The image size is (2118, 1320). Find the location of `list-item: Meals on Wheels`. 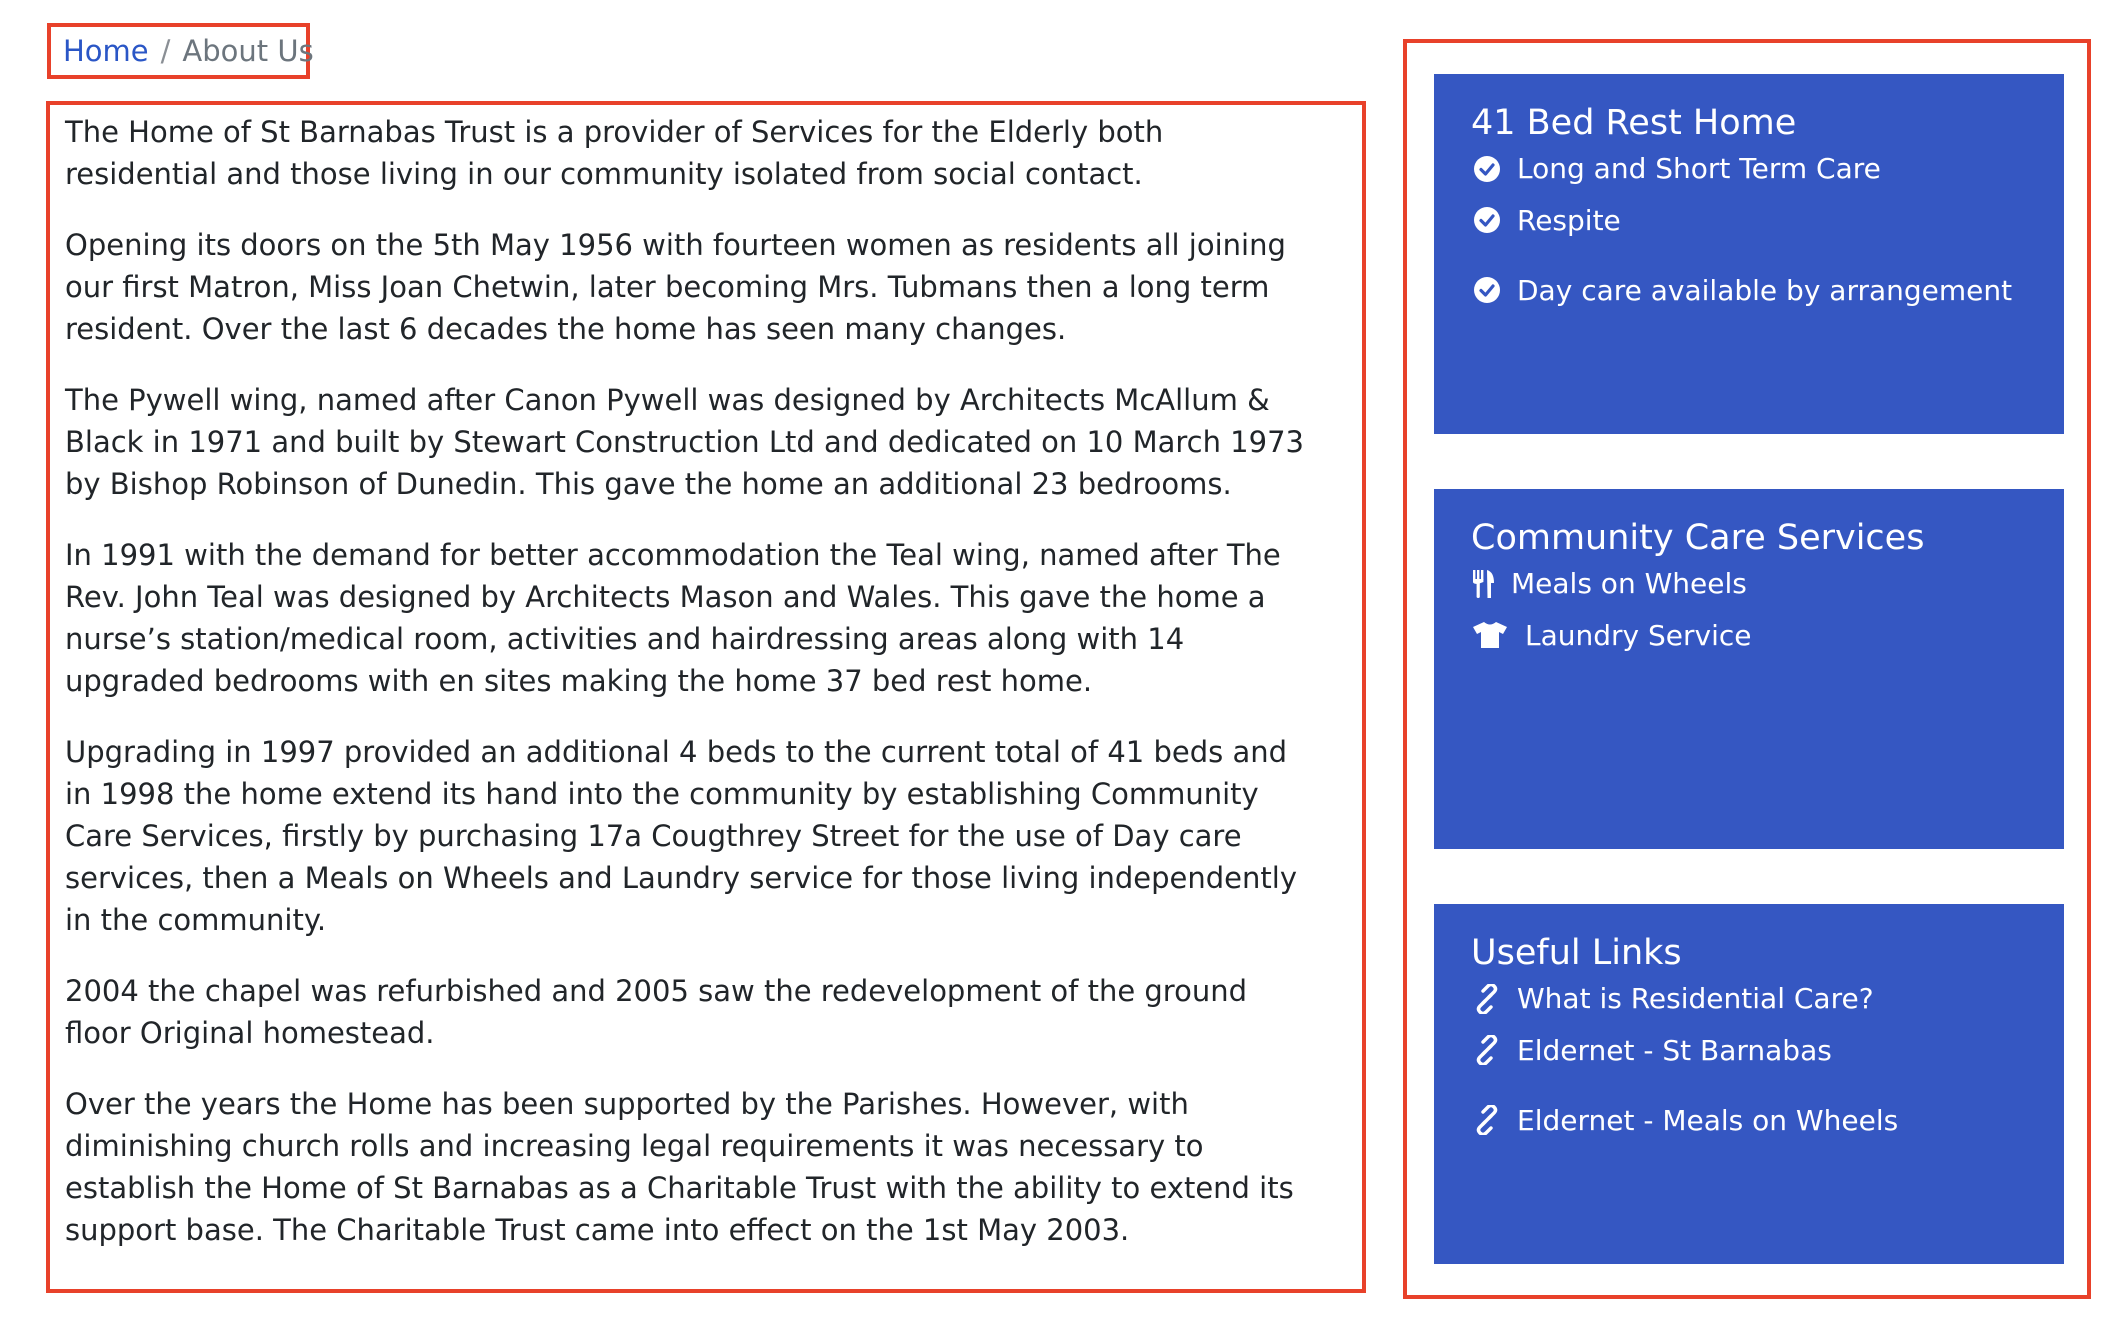

list-item: Meals on Wheels is located at coordinates (1767, 583).